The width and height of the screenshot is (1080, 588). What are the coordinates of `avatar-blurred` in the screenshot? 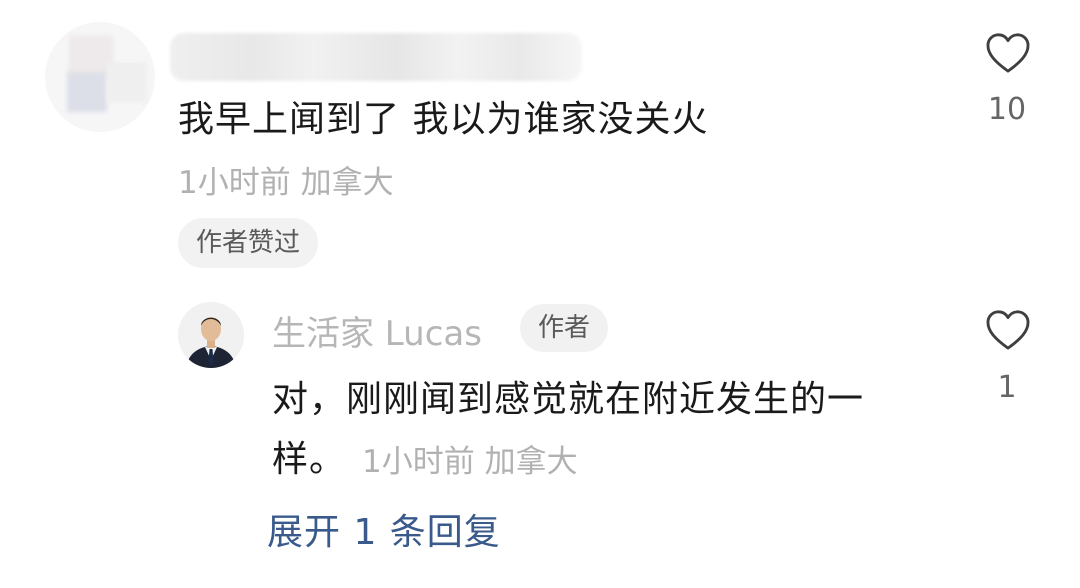 It's located at (100, 77).